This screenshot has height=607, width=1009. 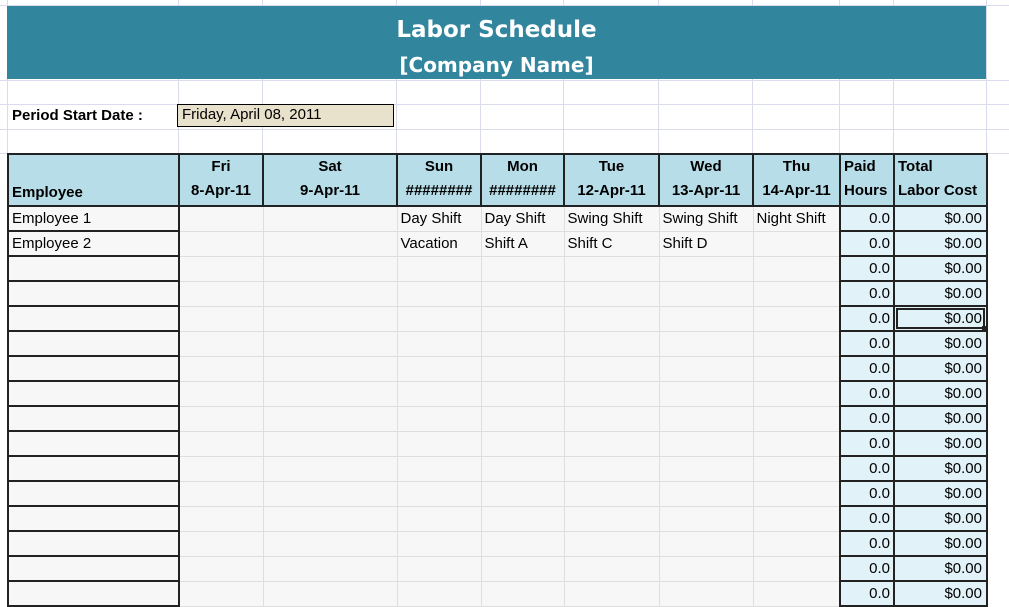 I want to click on cell-tue: Swing Shift, so click(x=611, y=218).